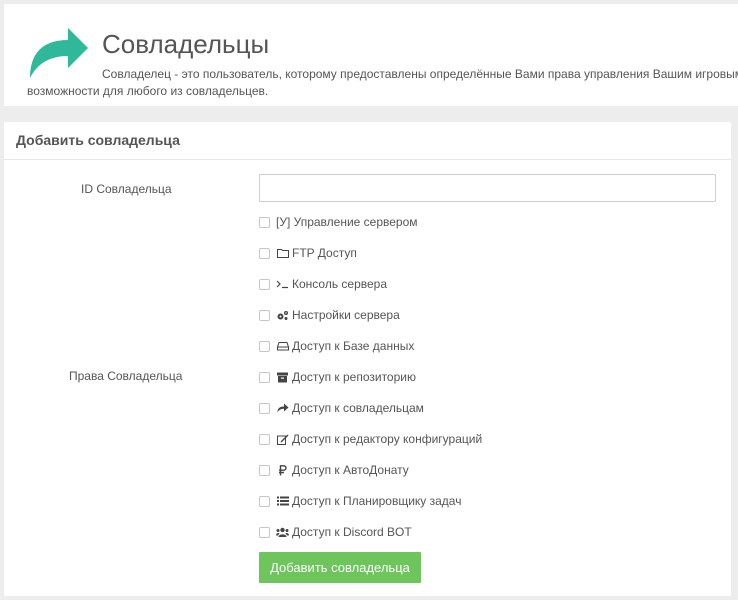 The height and width of the screenshot is (600, 738). I want to click on permission-label: FTP Доступ, so click(324, 253).